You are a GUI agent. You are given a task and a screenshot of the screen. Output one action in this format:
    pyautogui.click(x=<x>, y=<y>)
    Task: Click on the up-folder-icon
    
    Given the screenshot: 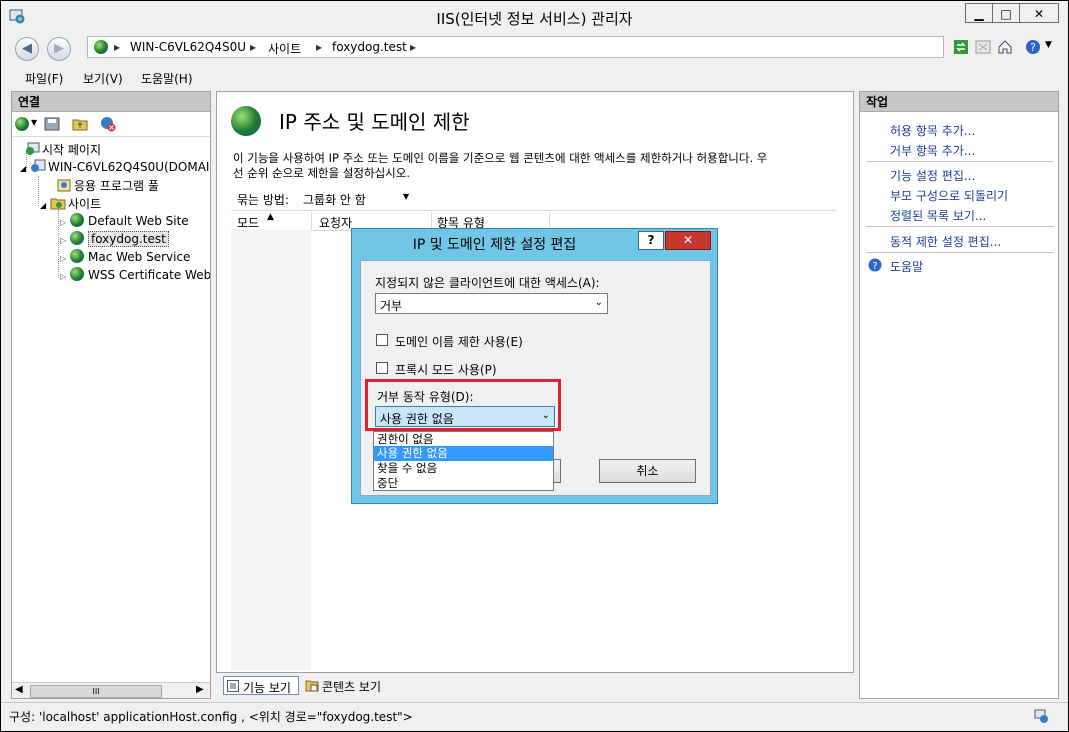 What is the action you would take?
    pyautogui.click(x=80, y=124)
    